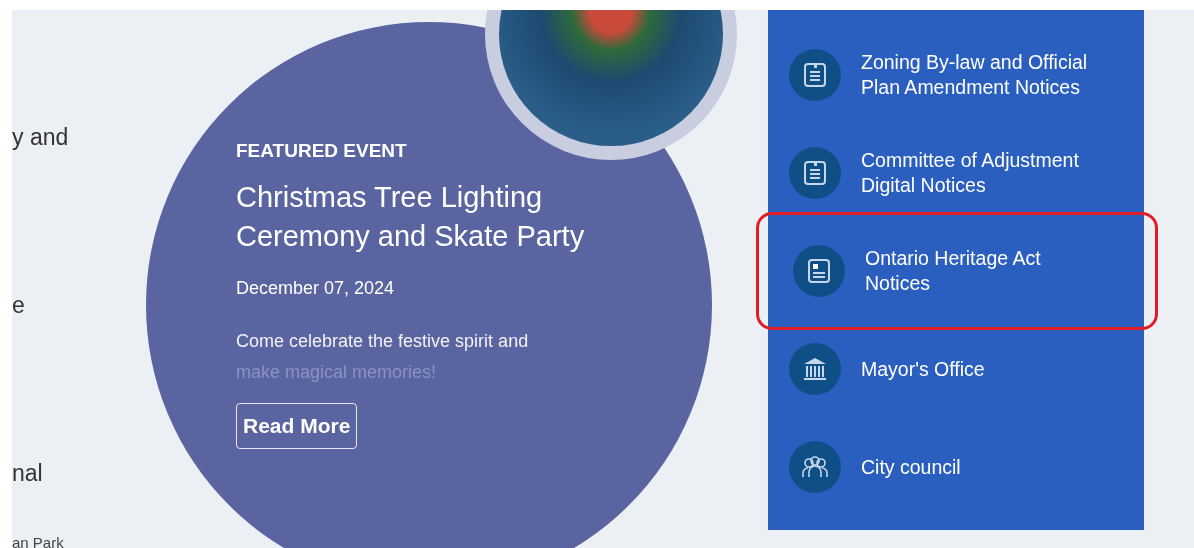 The width and height of the screenshot is (1194, 548). Describe the element at coordinates (315, 288) in the screenshot. I see `event-date: December 07, 2024` at that location.